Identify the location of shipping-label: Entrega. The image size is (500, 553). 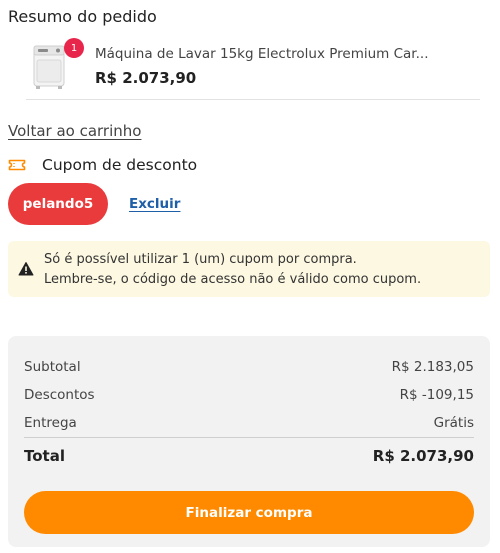
(50, 423).